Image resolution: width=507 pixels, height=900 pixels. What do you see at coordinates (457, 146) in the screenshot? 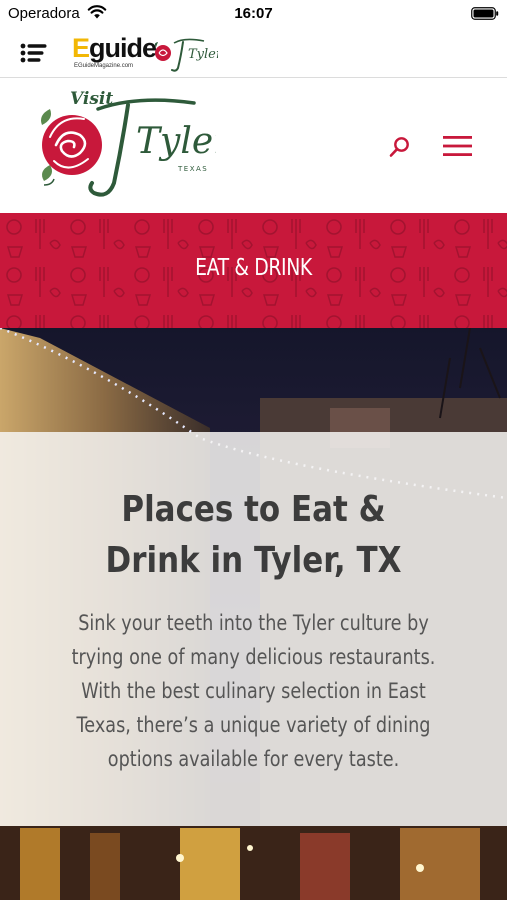
I see `hamburger-icon` at bounding box center [457, 146].